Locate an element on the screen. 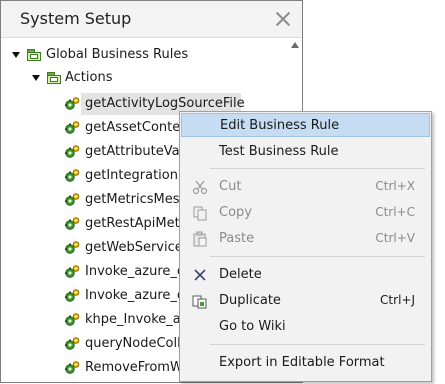 The width and height of the screenshot is (445, 384). menu-item-edit-business-rule: Edit Business Rule is located at coordinates (305, 125).